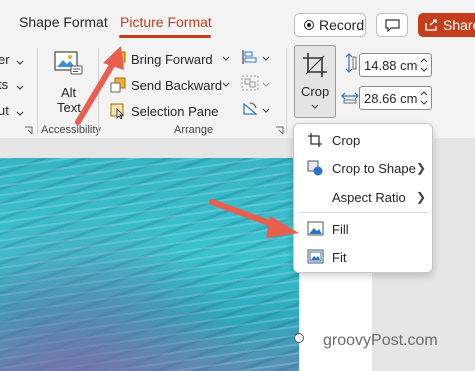 The height and width of the screenshot is (371, 475). What do you see at coordinates (99, 85) in the screenshot?
I see `arrow-to-picture-format-tab` at bounding box center [99, 85].